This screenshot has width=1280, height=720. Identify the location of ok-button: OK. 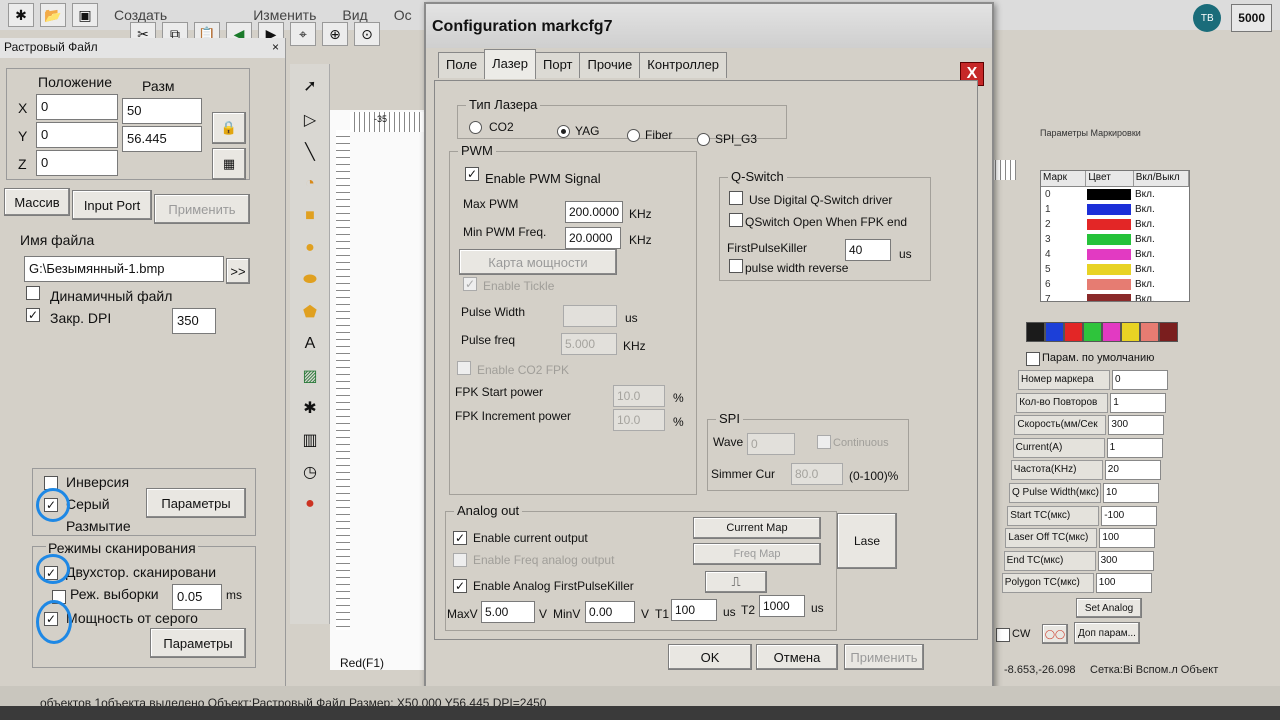
(710, 657).